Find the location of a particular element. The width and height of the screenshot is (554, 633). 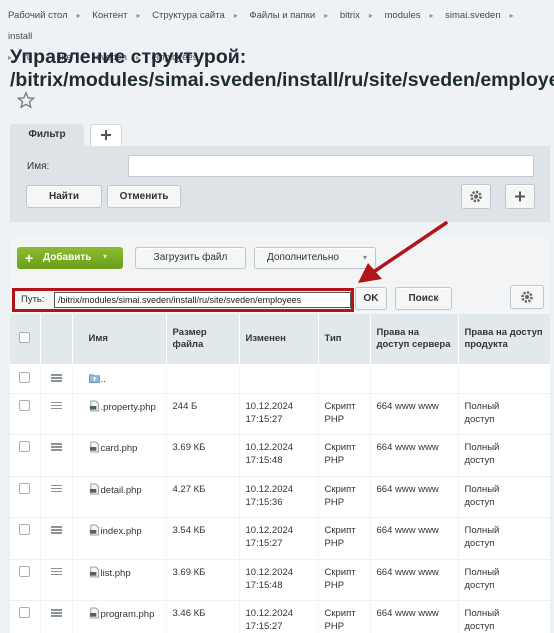

find-button: Найти is located at coordinates (64, 196).